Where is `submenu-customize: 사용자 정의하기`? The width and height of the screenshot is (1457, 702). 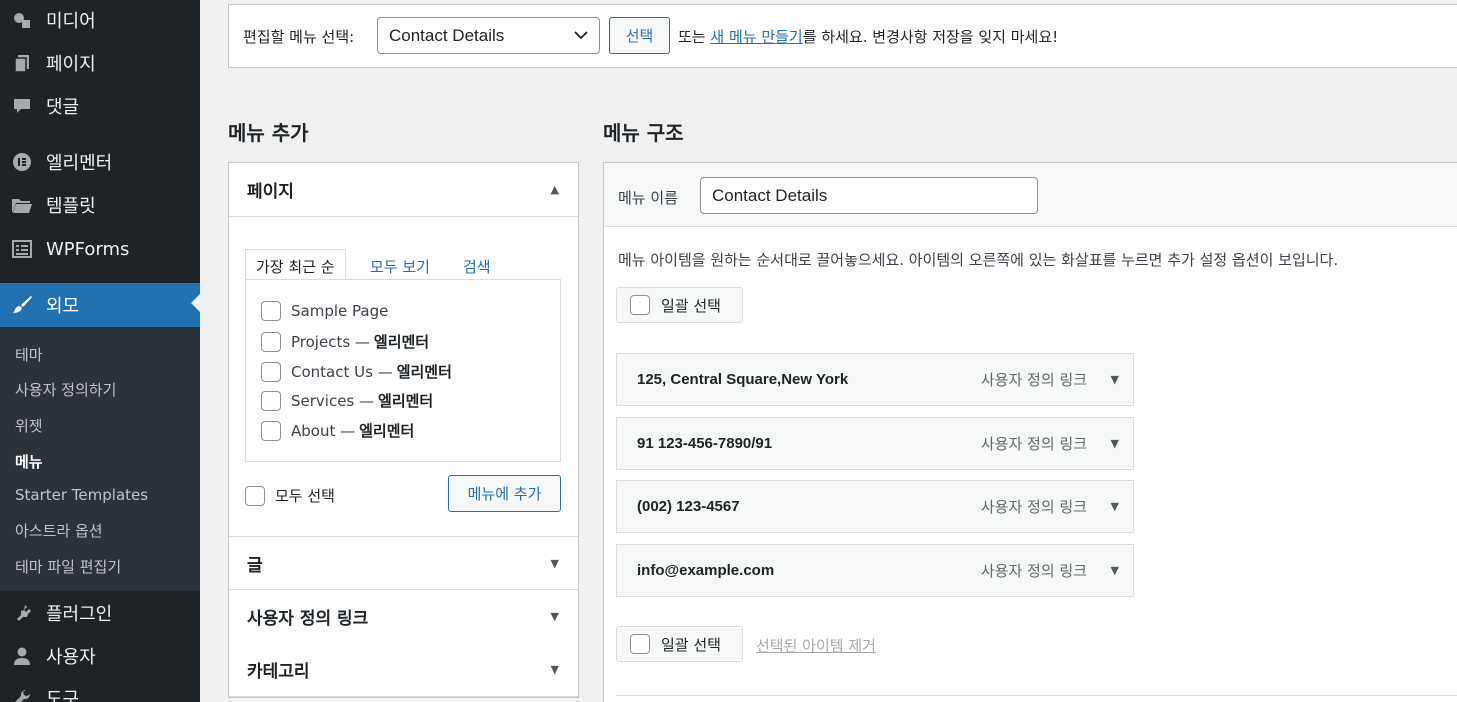 submenu-customize: 사용자 정의하기 is located at coordinates (65, 389).